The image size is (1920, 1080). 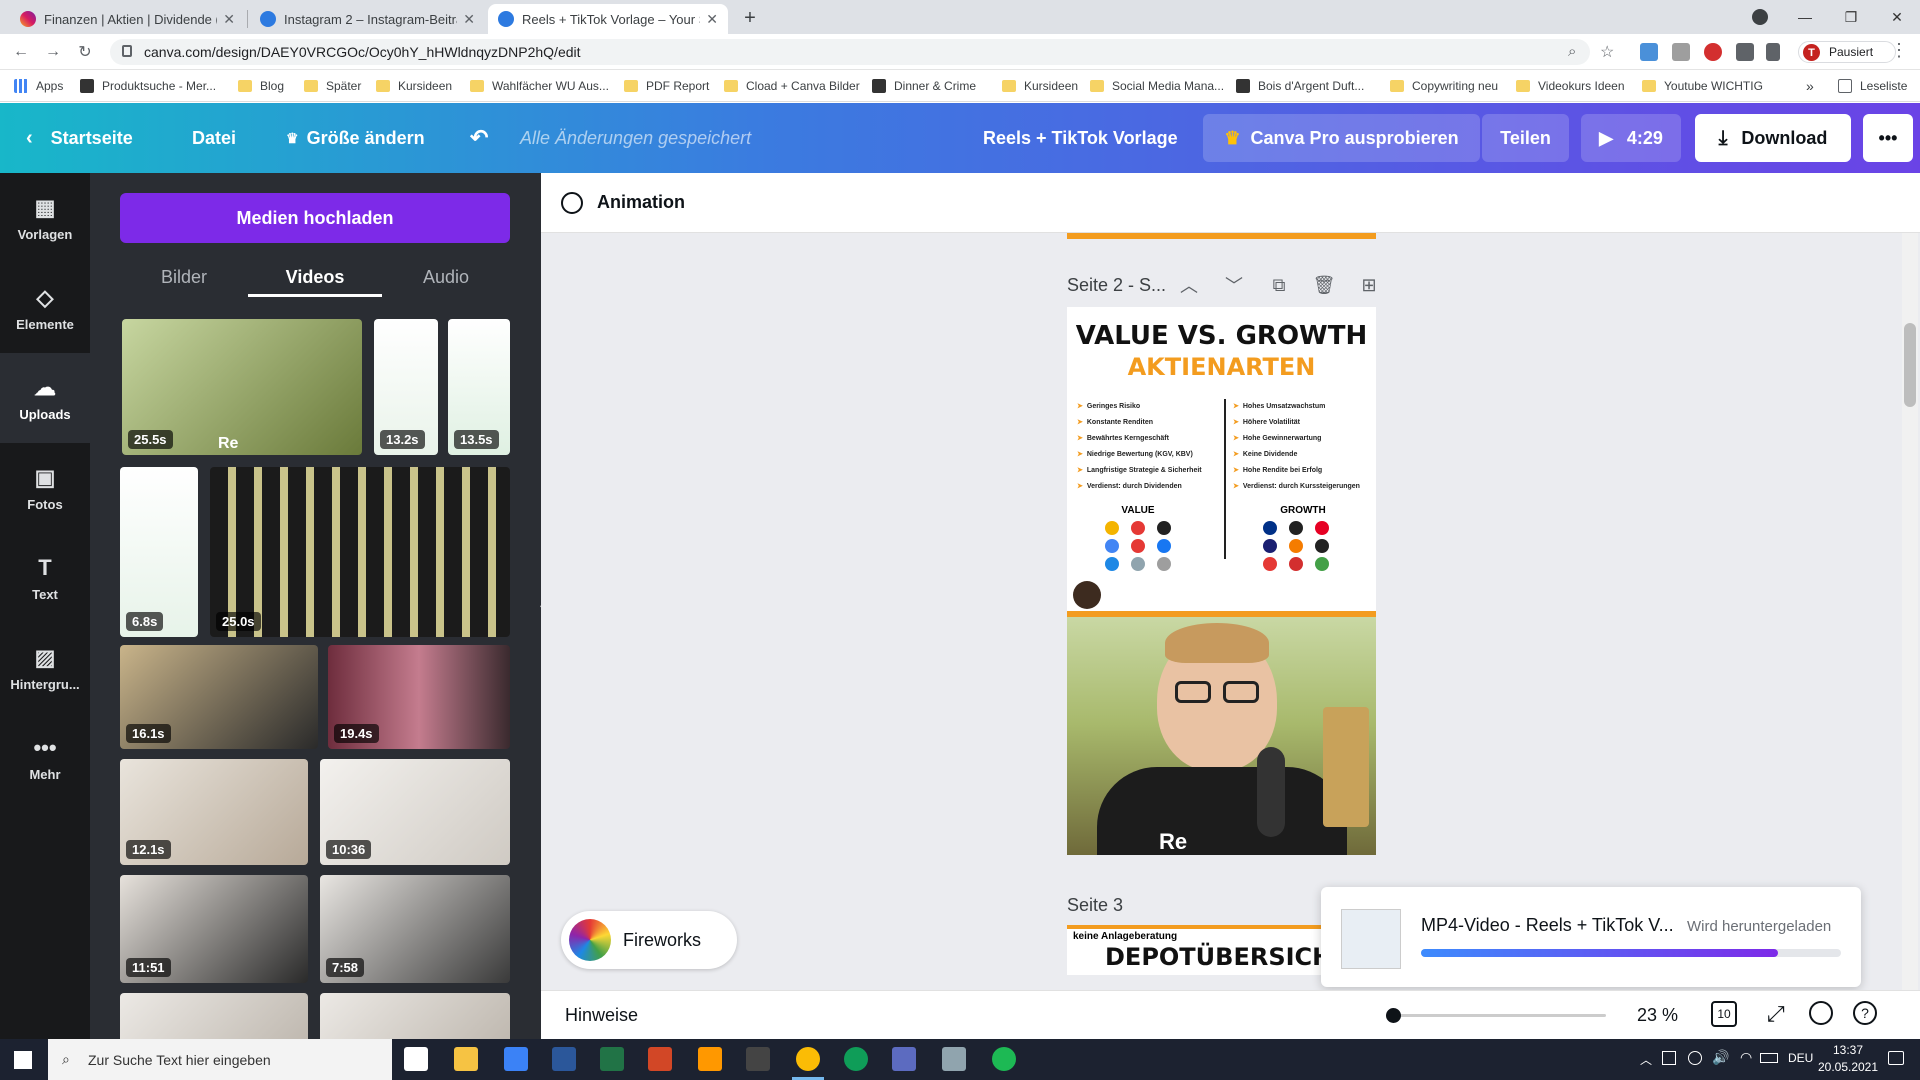 I want to click on file-explorer-icon, so click(x=466, y=1059).